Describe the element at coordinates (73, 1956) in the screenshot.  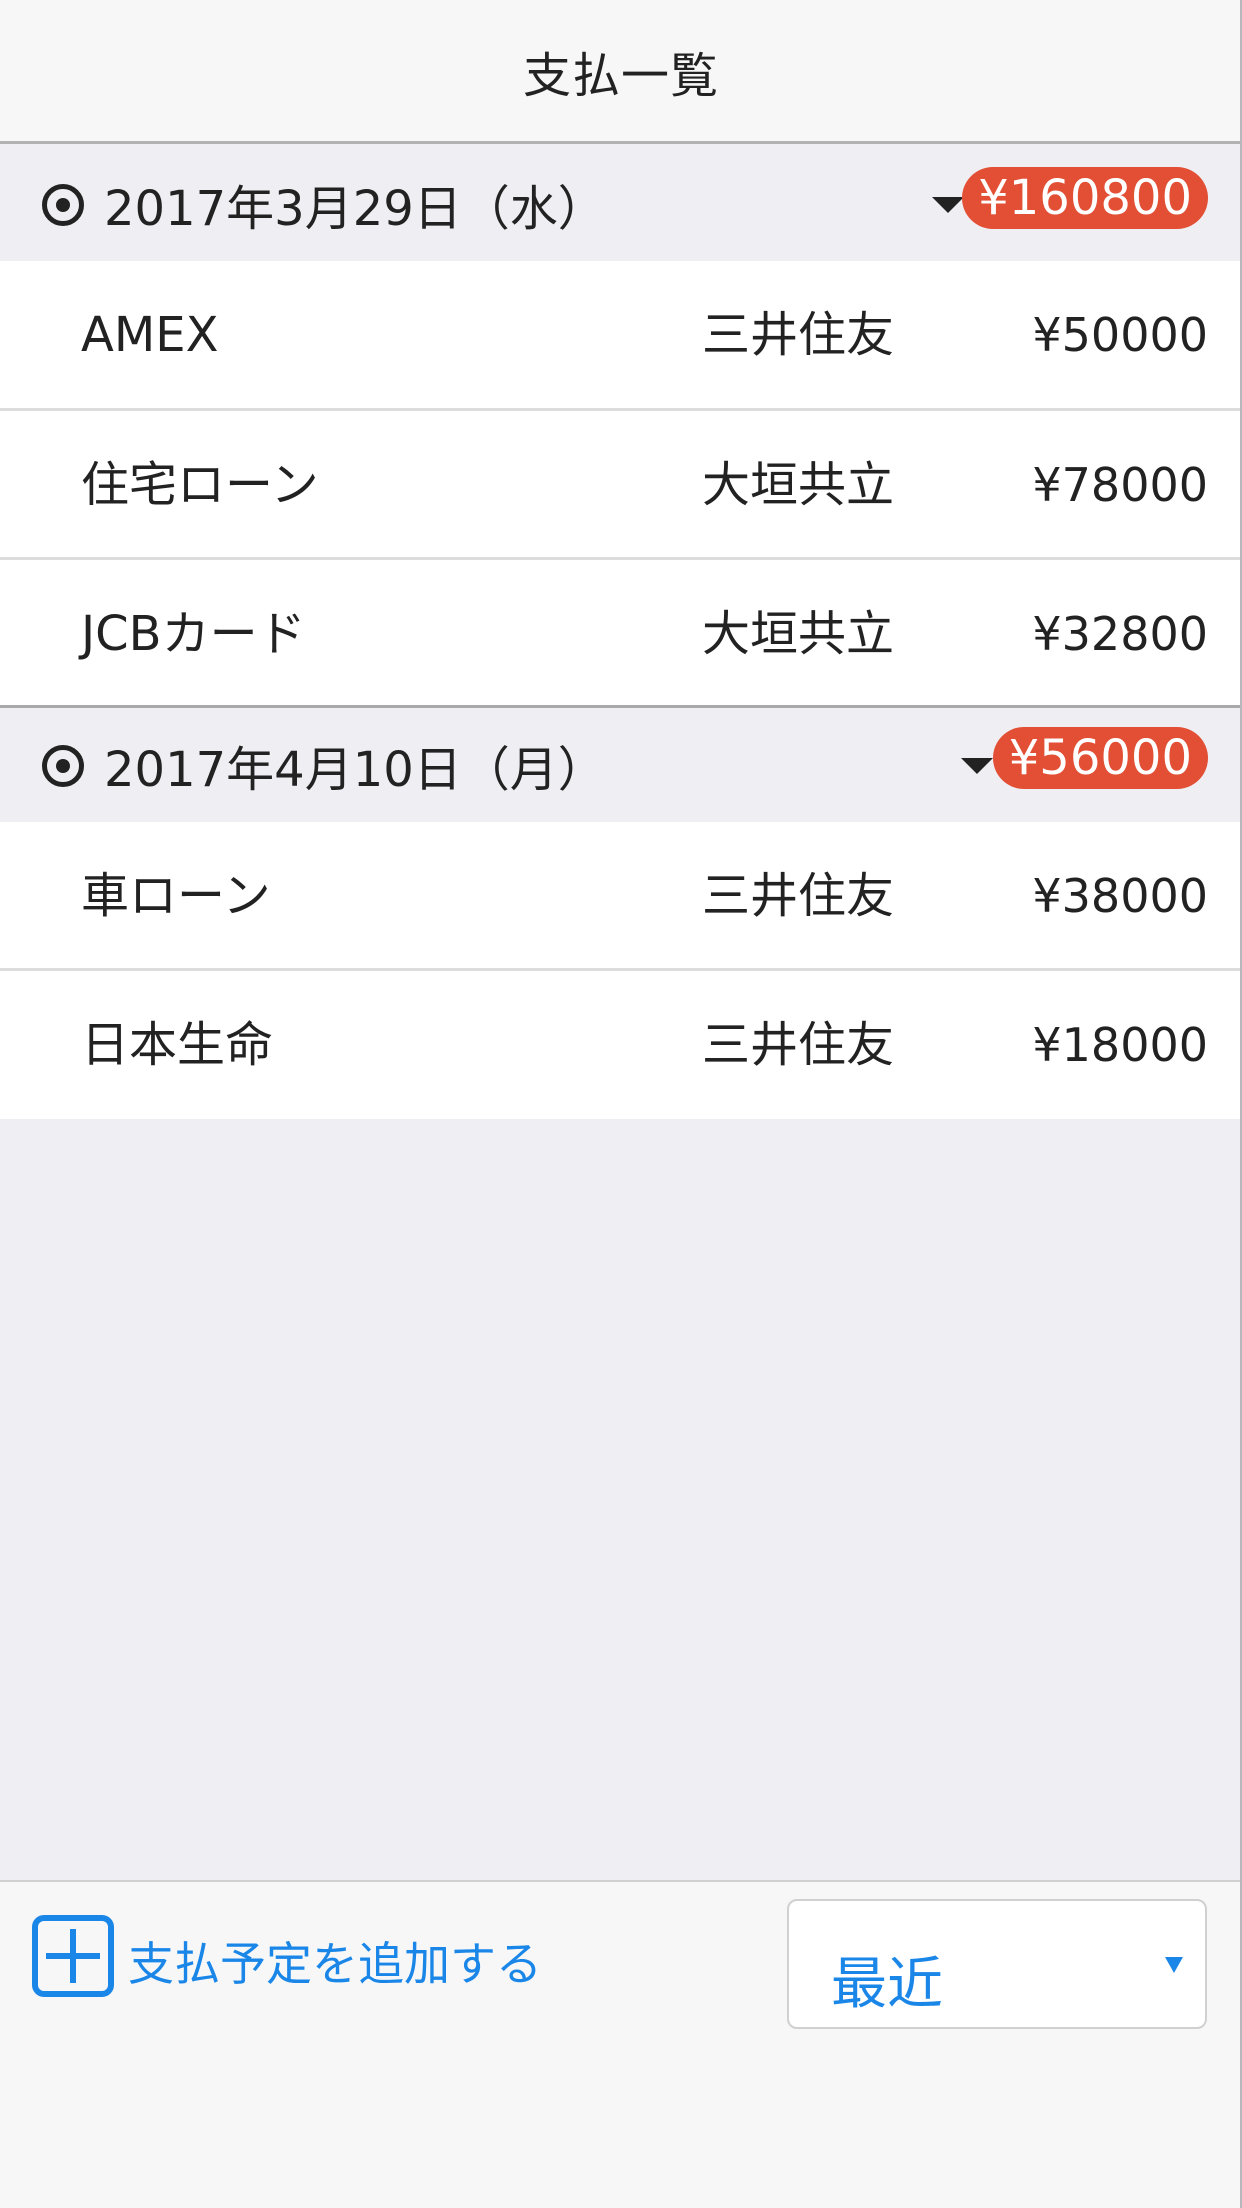
I see `plus-square-icon` at that location.